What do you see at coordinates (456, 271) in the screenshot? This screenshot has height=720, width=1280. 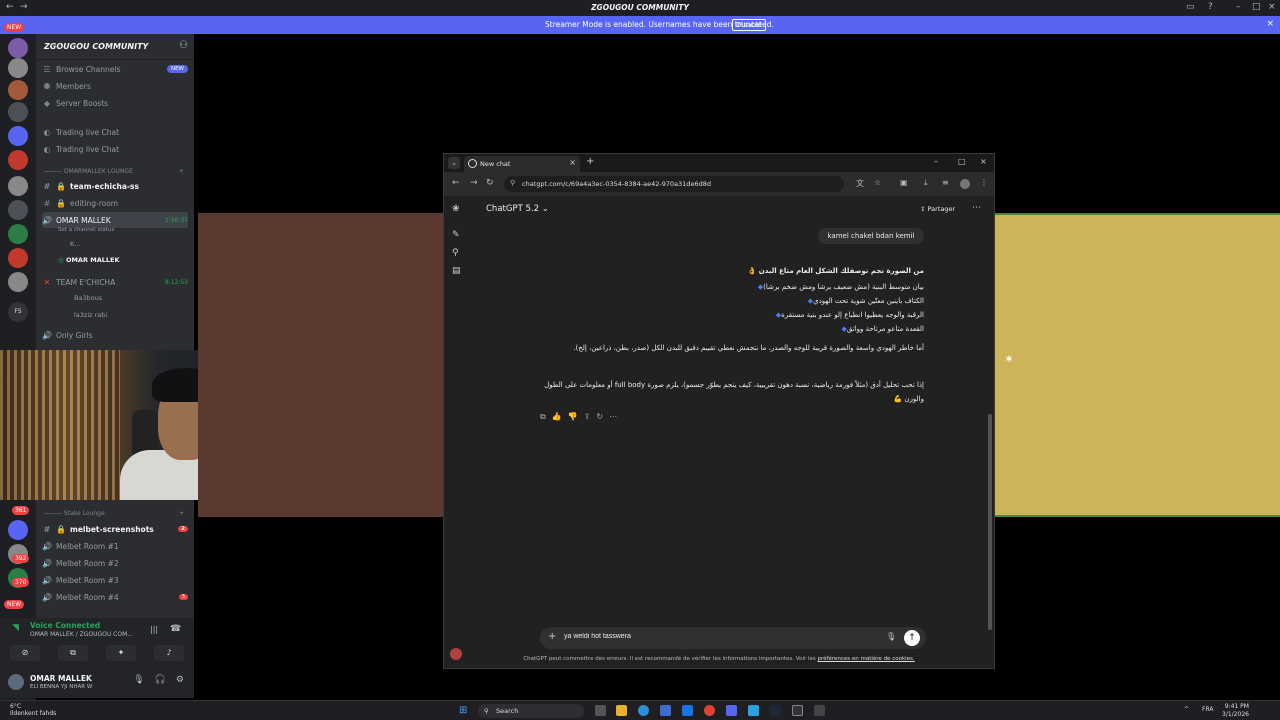 I see `library-icon: ▤` at bounding box center [456, 271].